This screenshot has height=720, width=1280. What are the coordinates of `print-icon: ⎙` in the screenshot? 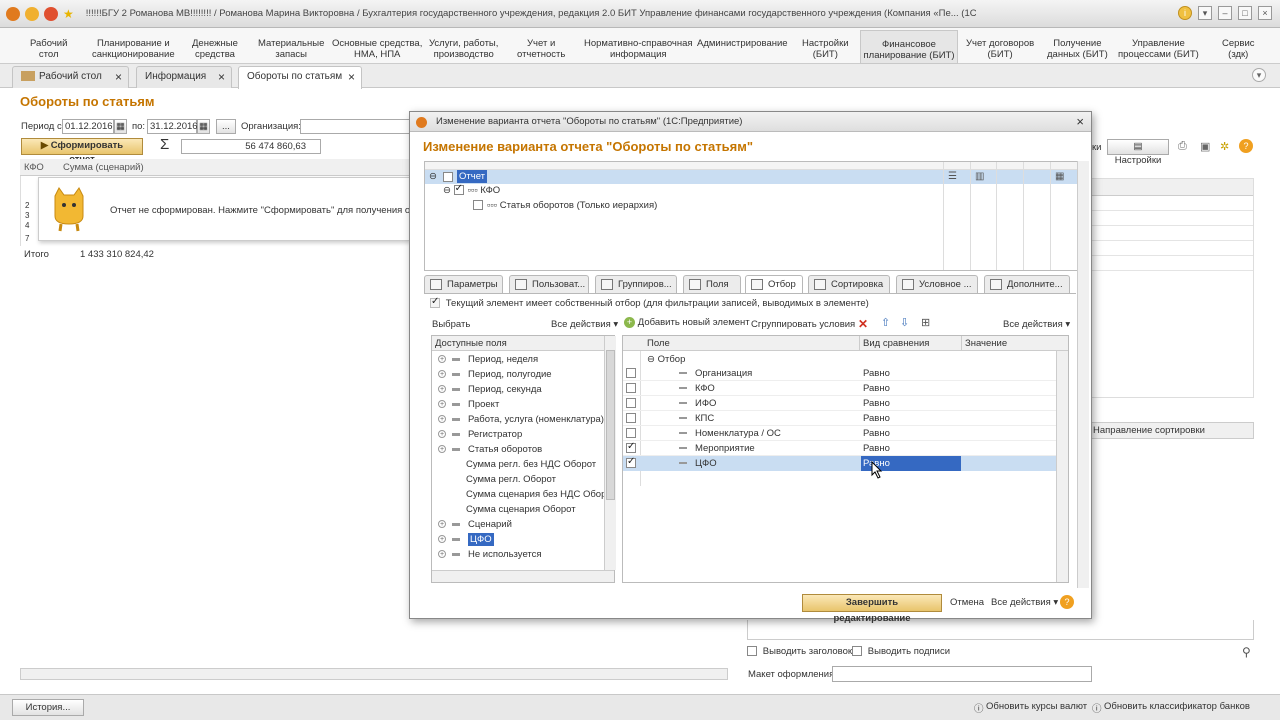 It's located at (1182, 146).